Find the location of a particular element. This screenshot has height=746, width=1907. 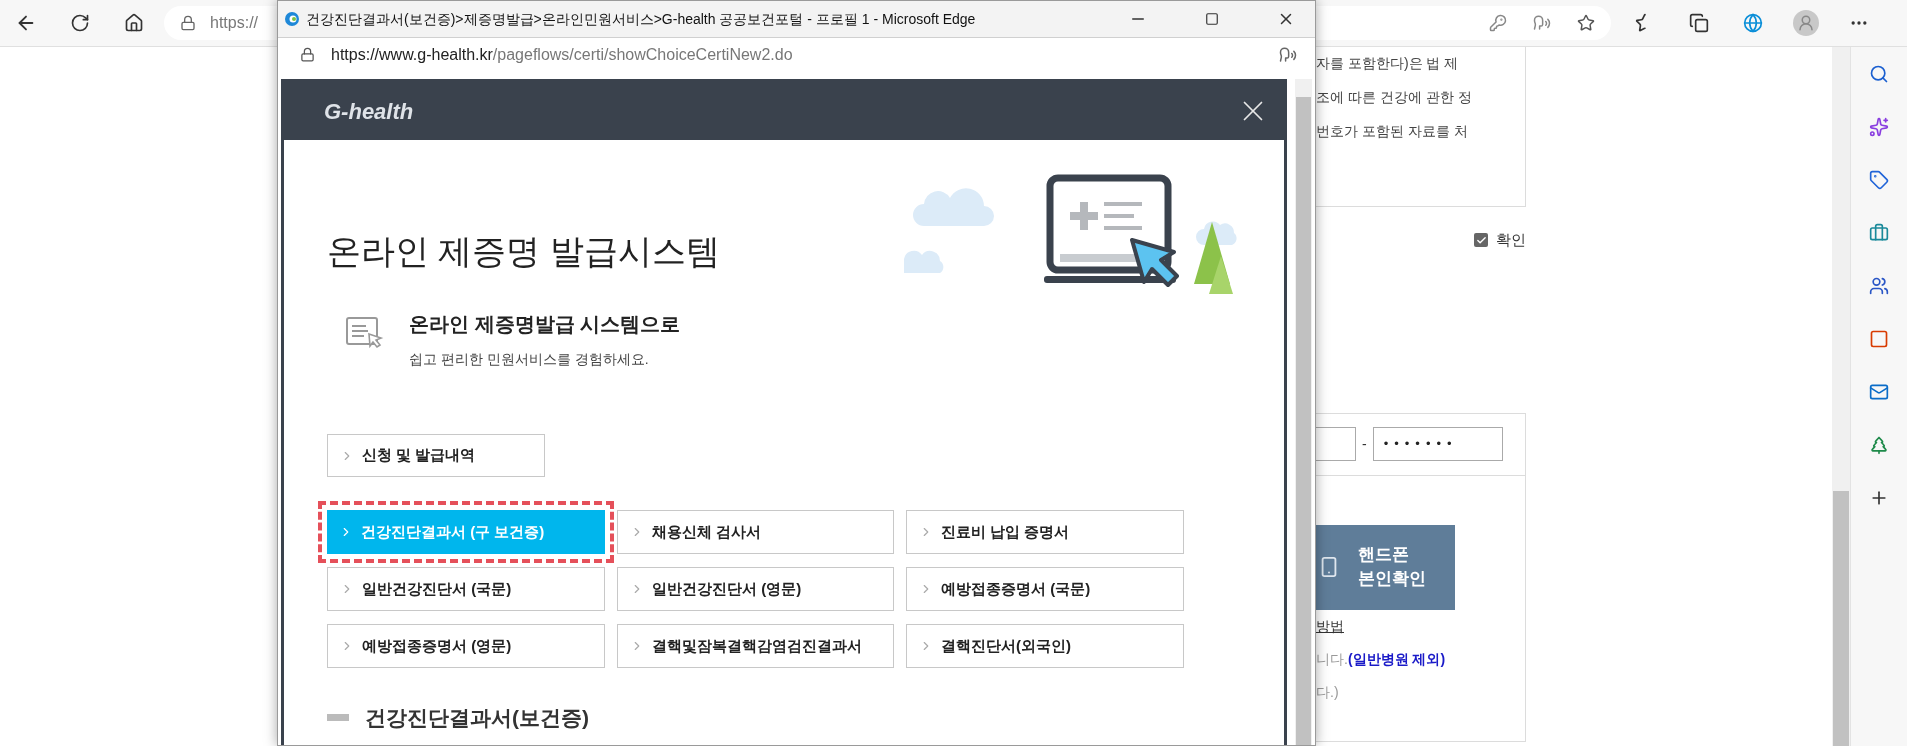

certificate-button: 결핵진단서(외국인) is located at coordinates (1045, 646).